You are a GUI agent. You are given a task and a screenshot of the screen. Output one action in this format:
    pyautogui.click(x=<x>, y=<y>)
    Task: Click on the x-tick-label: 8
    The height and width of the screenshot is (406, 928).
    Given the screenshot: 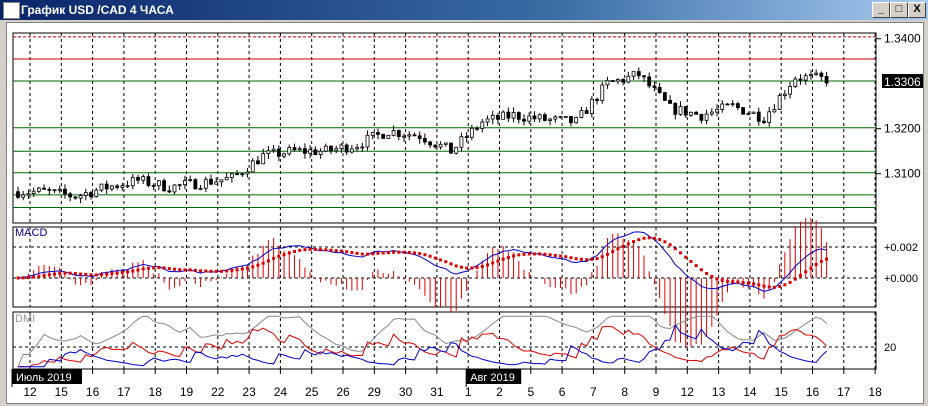 What is the action you would take?
    pyautogui.click(x=624, y=392)
    